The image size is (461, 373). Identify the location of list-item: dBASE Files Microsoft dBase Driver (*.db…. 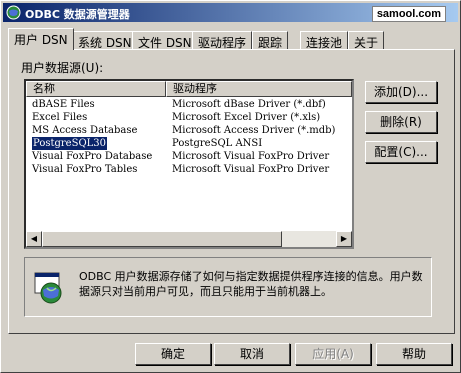
(189, 104).